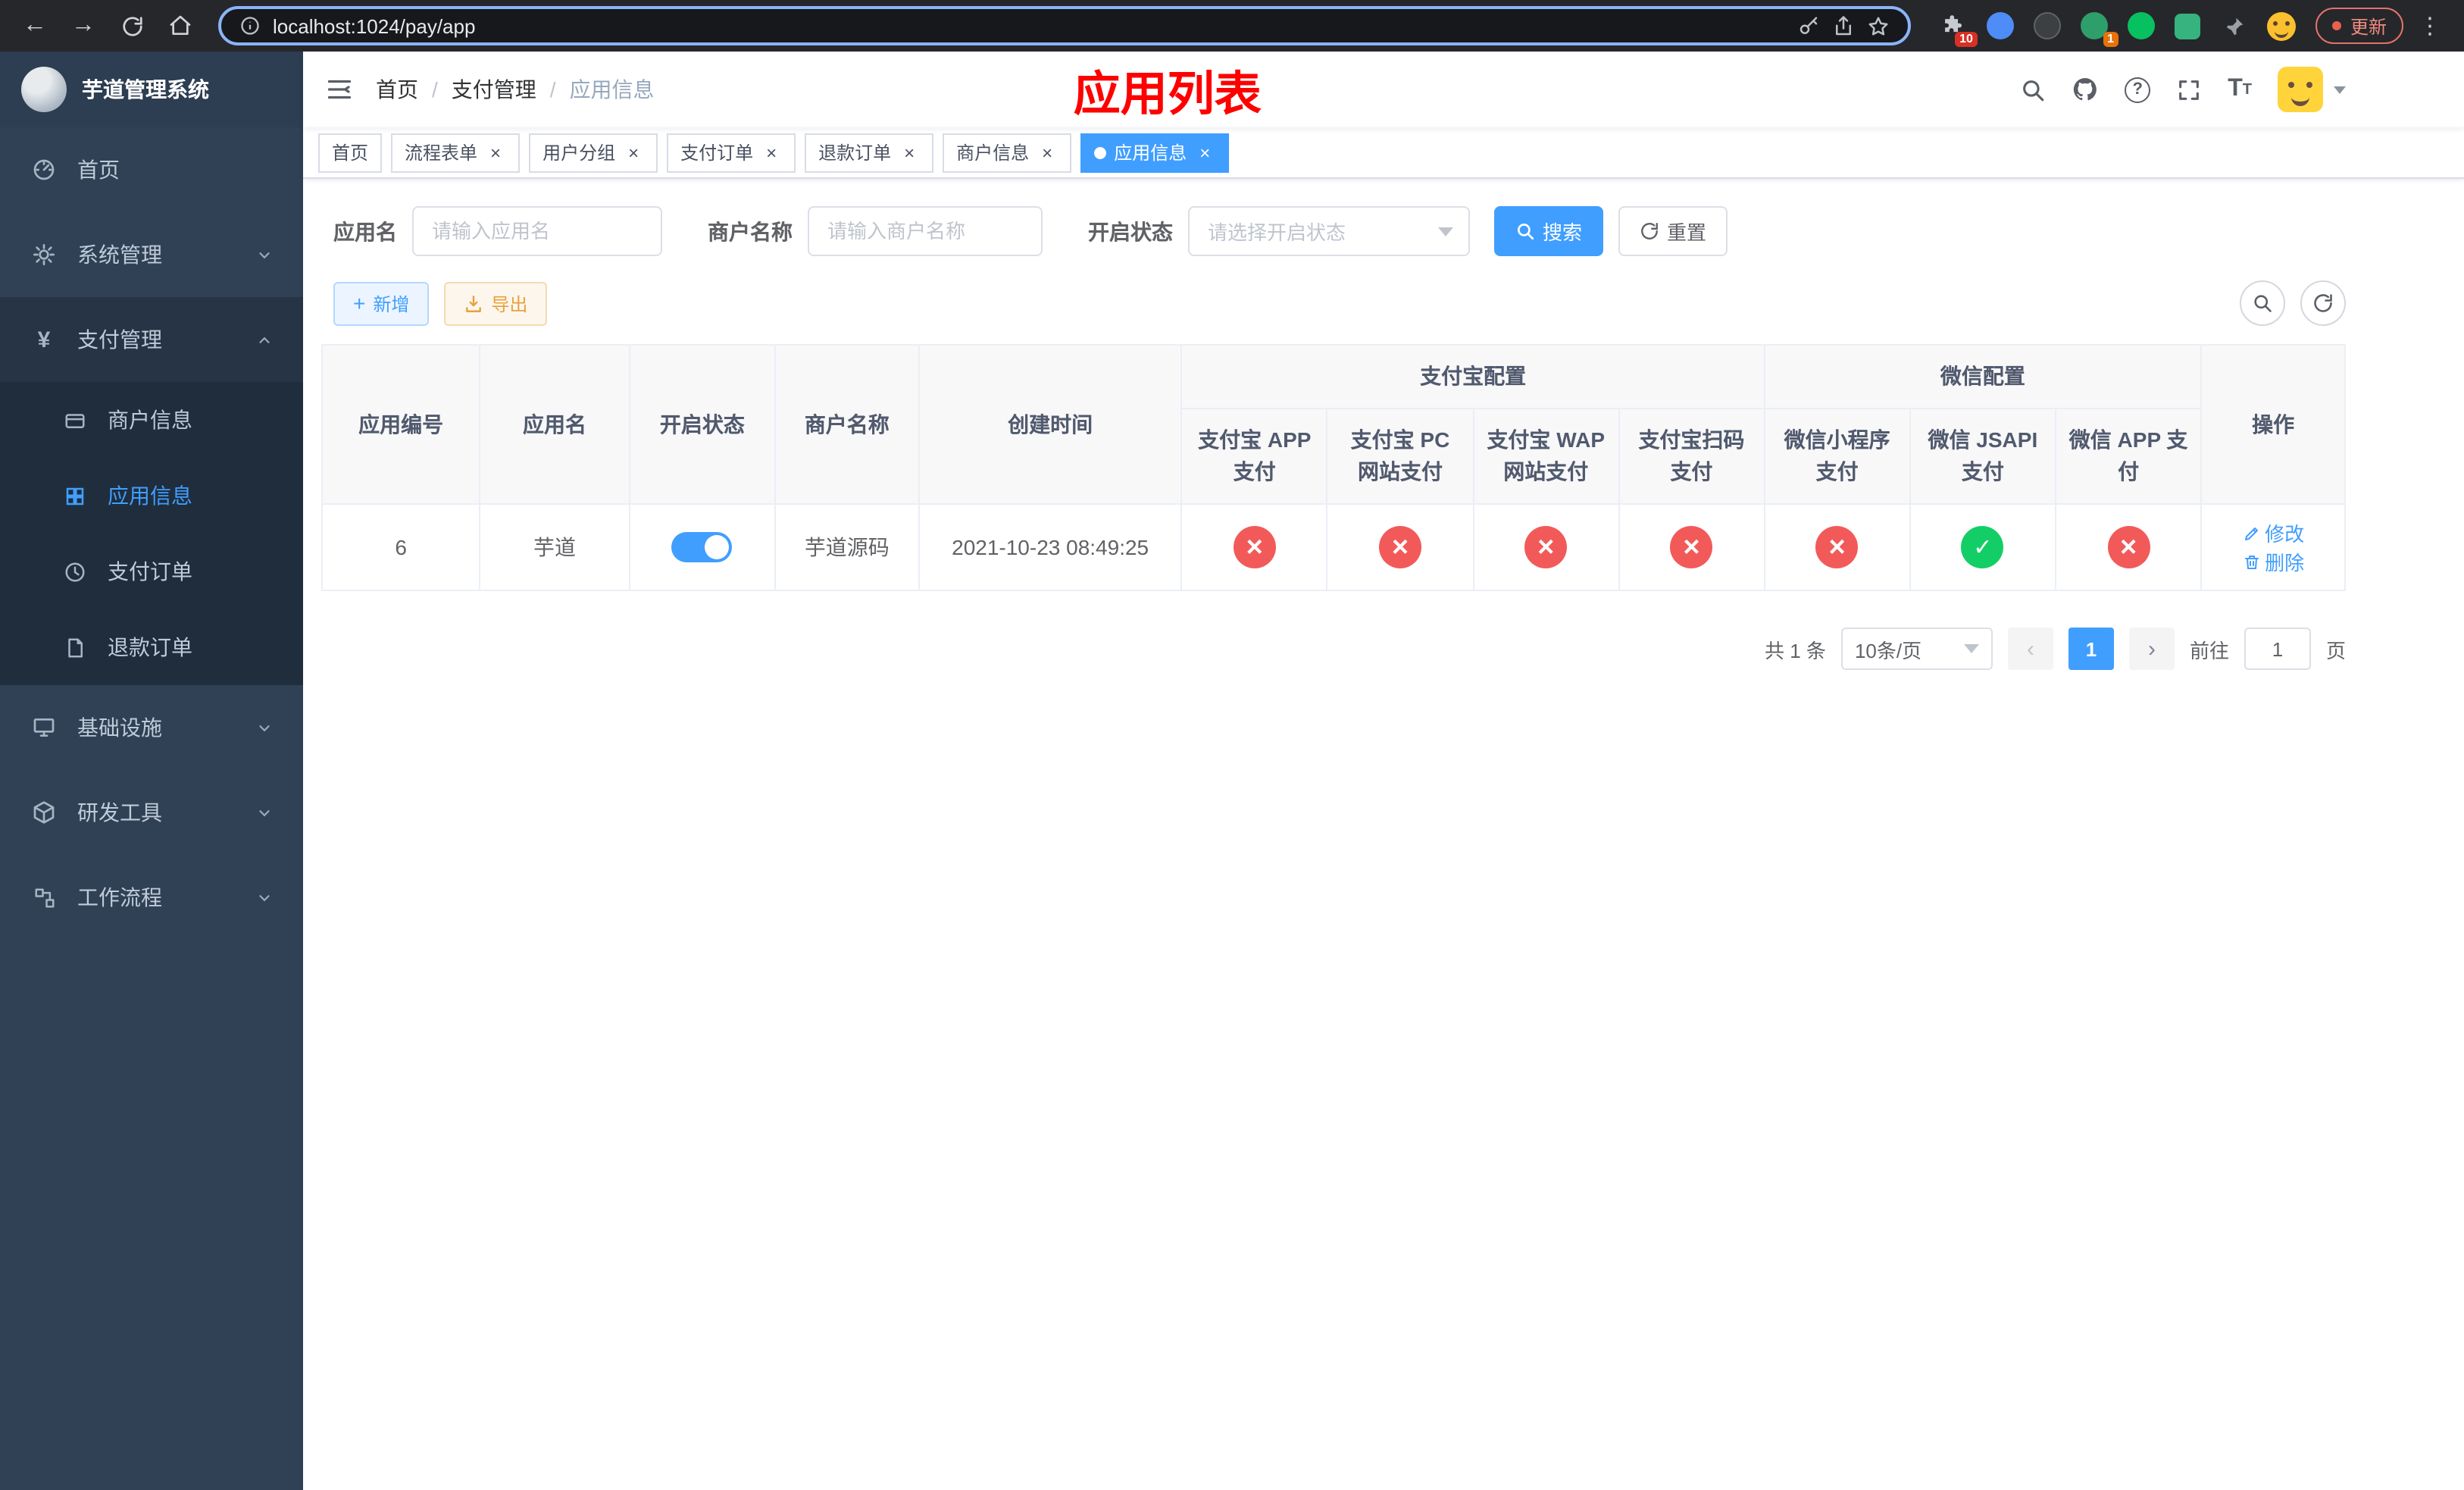  I want to click on browser-update-button: 更新, so click(2359, 26).